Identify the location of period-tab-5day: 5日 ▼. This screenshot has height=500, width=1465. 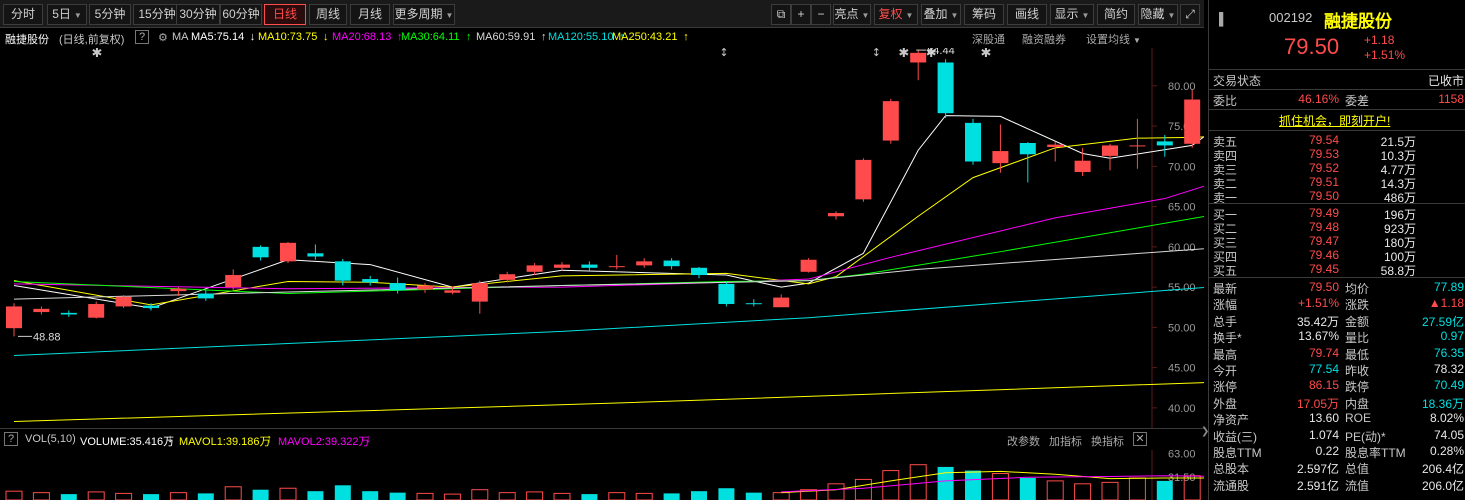
(67, 14).